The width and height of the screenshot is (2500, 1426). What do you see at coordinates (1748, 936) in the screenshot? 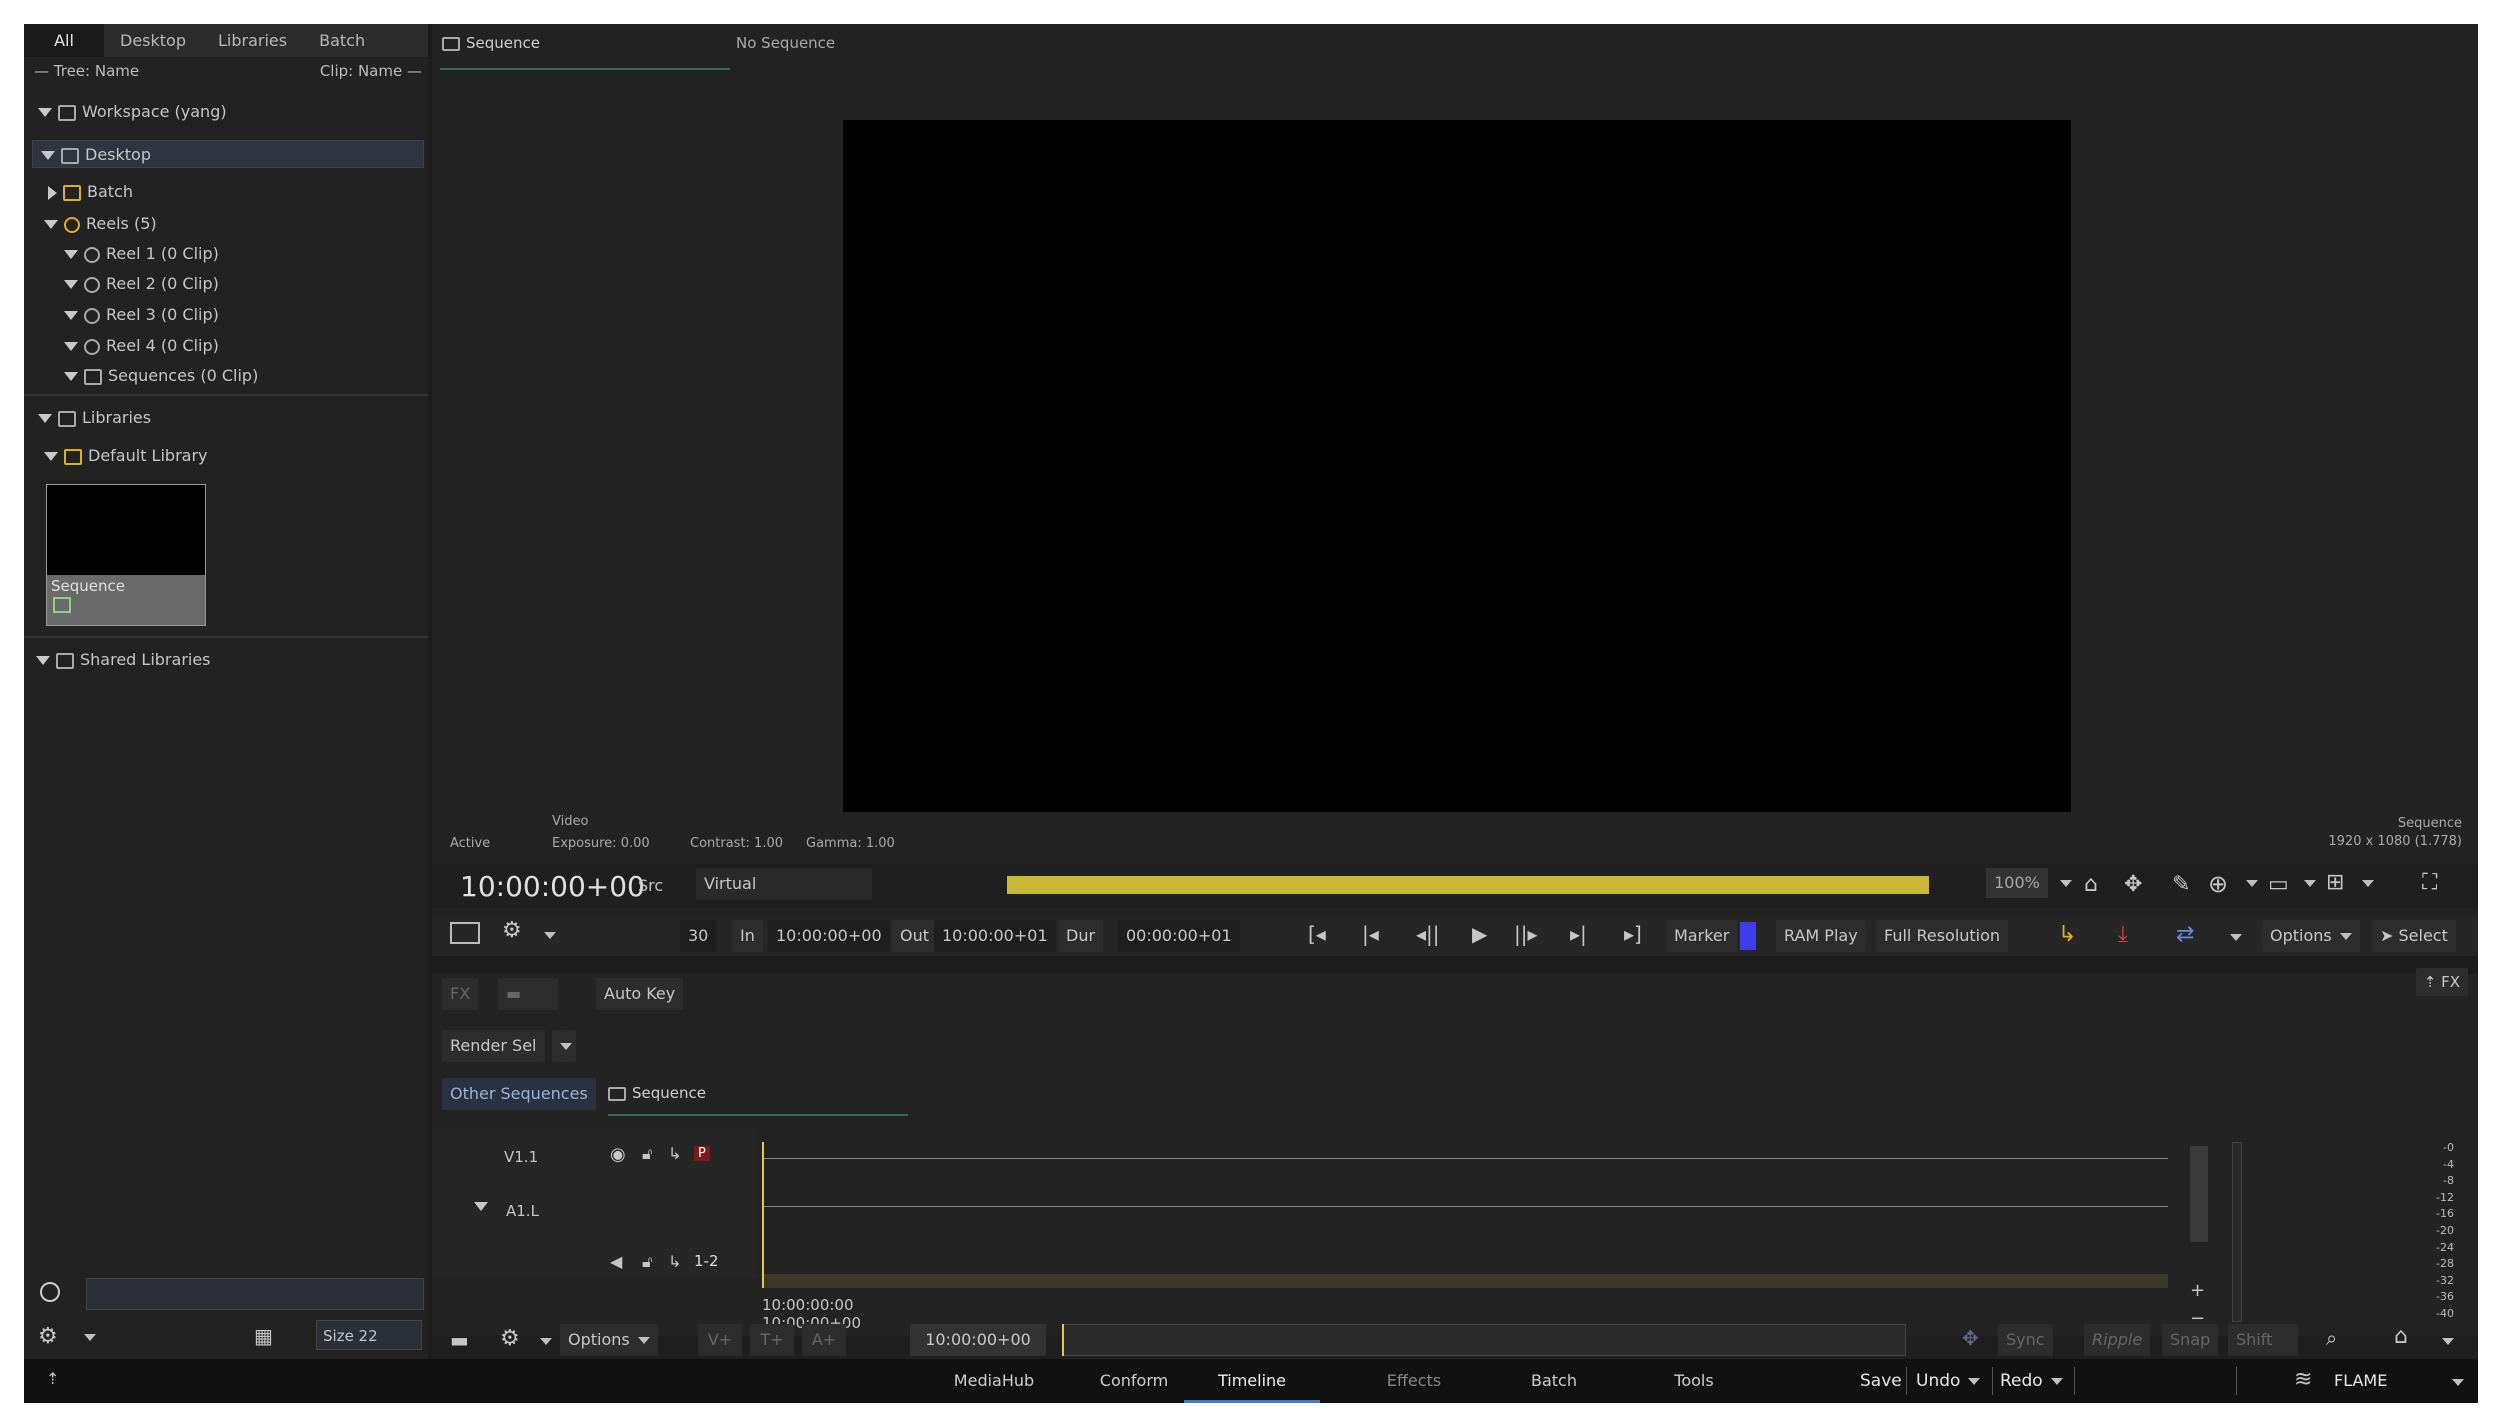
I see `marker-color-swatch` at bounding box center [1748, 936].